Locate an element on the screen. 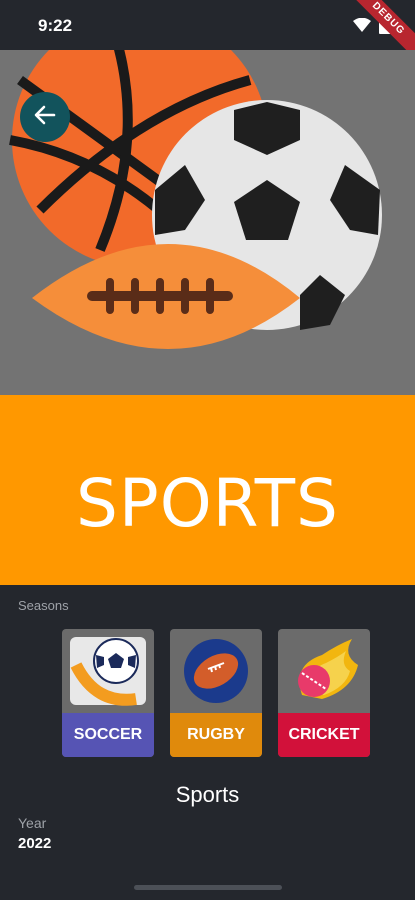  back-button is located at coordinates (45, 117).